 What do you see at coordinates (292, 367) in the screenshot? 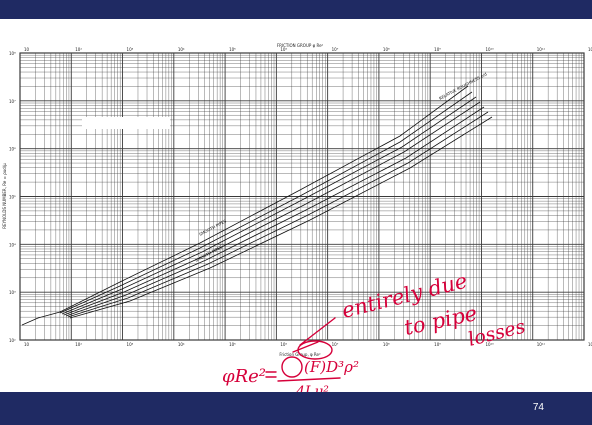
I see `ink-circle-f` at bounding box center [292, 367].